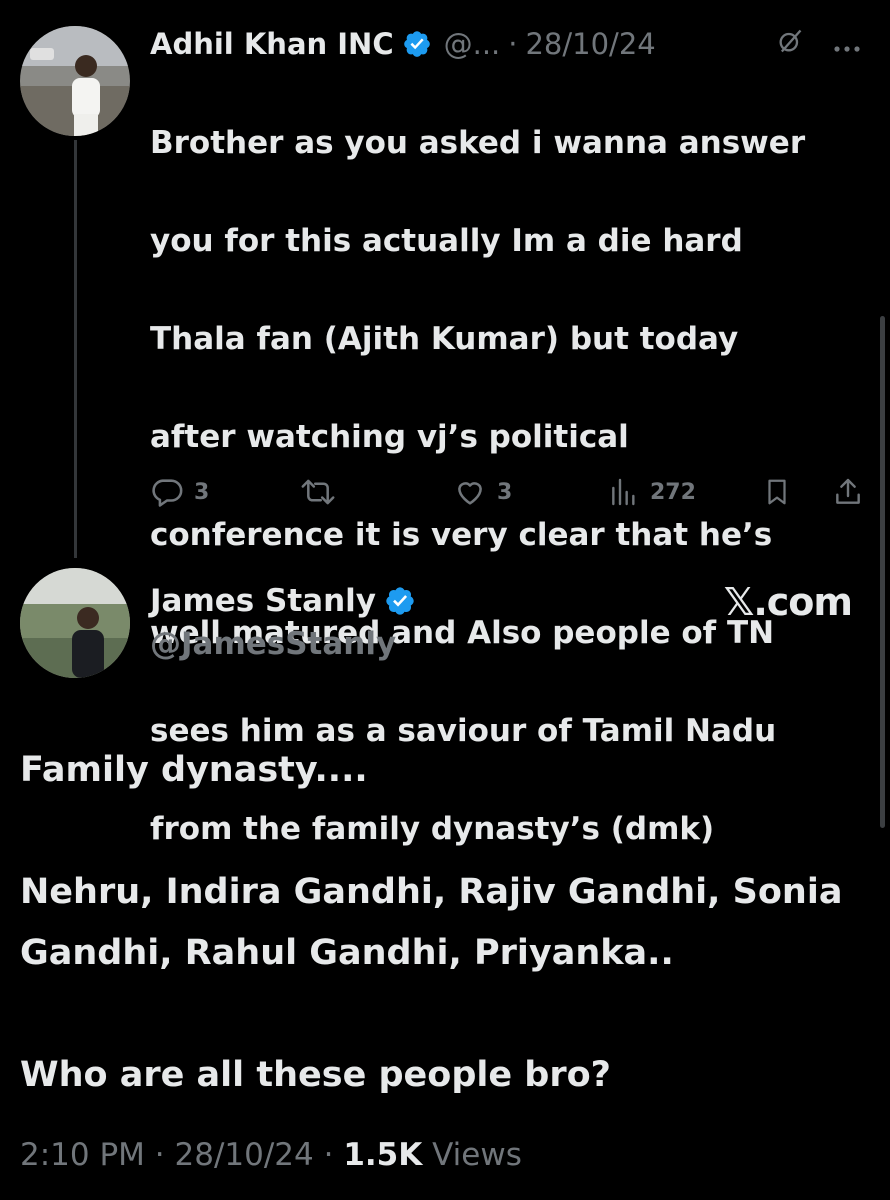  What do you see at coordinates (75, 81) in the screenshot?
I see `reply-author-avatar` at bounding box center [75, 81].